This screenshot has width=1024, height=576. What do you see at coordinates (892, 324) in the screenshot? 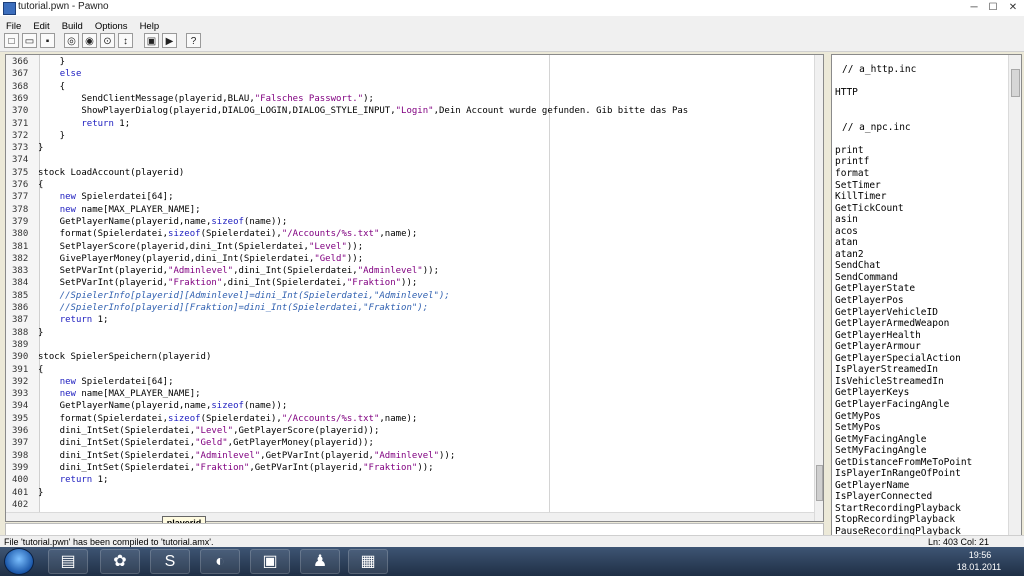
I see `function-list-item: GetPlayerArmedWeapon` at bounding box center [892, 324].